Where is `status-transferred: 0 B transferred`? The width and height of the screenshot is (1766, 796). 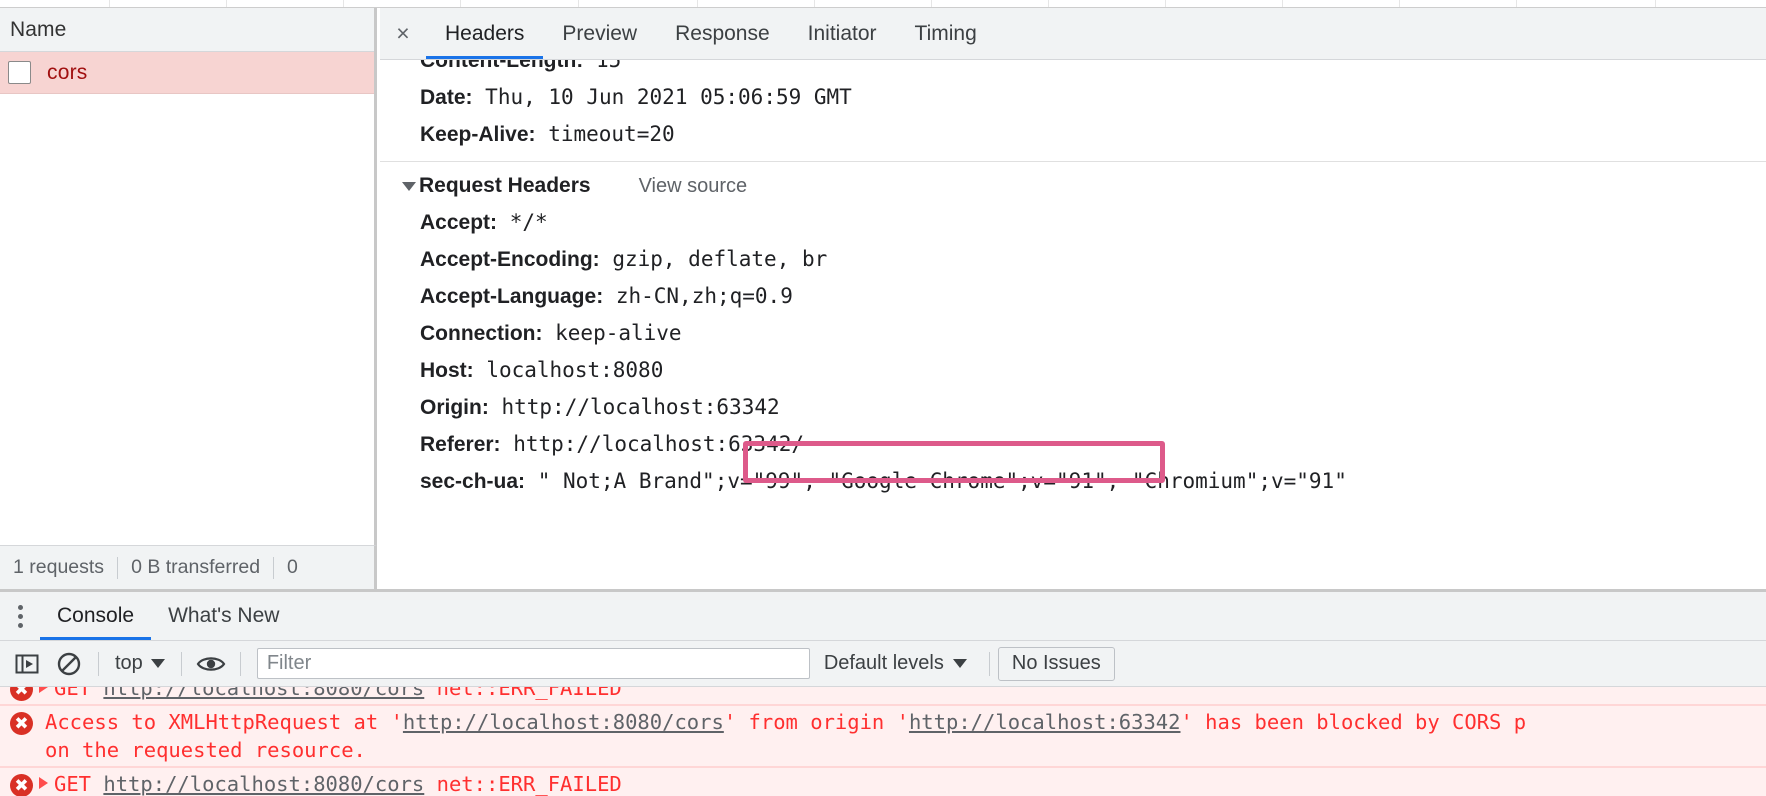
status-transferred: 0 B transferred is located at coordinates (196, 567).